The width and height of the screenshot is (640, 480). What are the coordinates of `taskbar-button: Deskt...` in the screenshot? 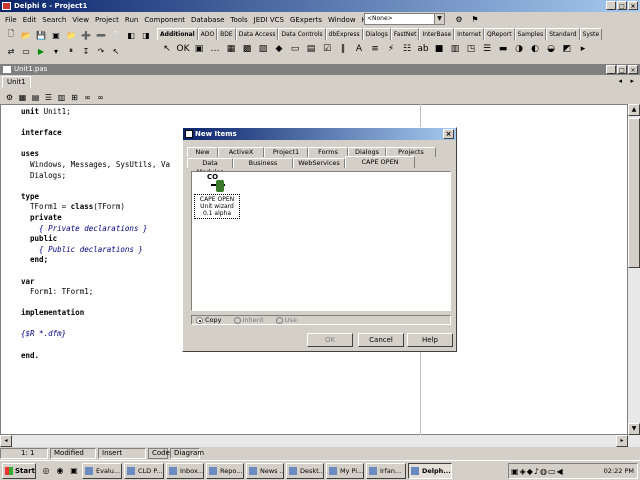 It's located at (305, 470).